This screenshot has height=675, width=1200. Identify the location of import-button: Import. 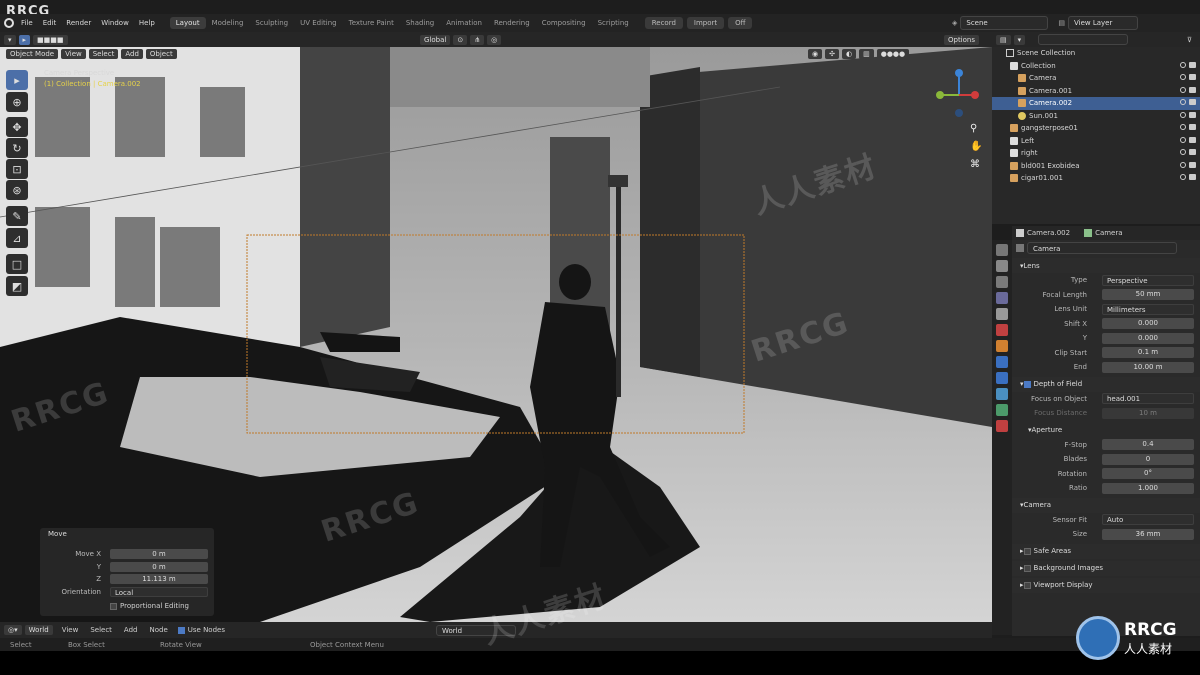
(705, 23).